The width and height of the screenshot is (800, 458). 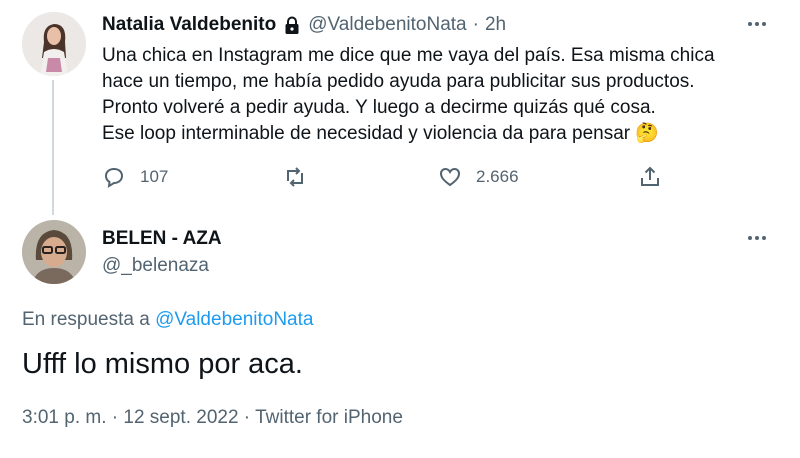 What do you see at coordinates (450, 177) in the screenshot?
I see `like-icon` at bounding box center [450, 177].